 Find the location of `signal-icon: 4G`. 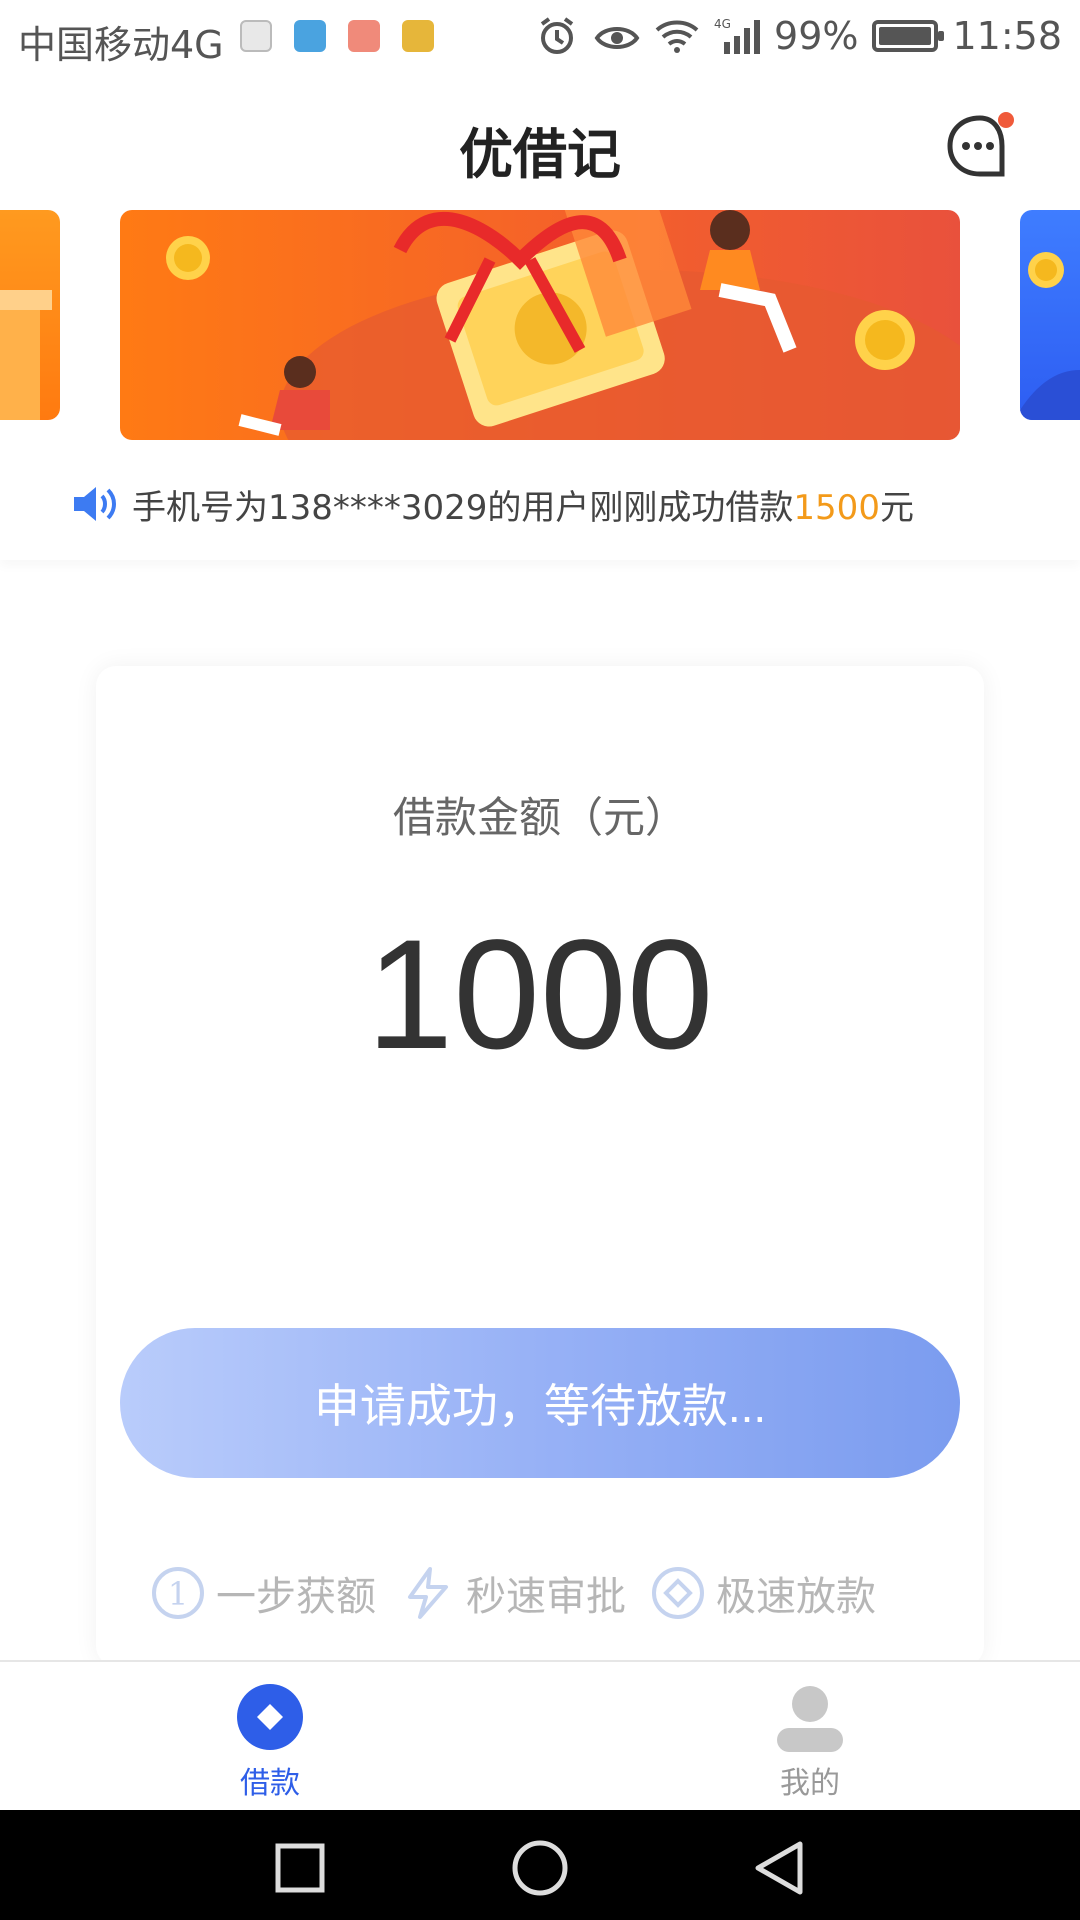

signal-icon: 4G is located at coordinates (737, 35).